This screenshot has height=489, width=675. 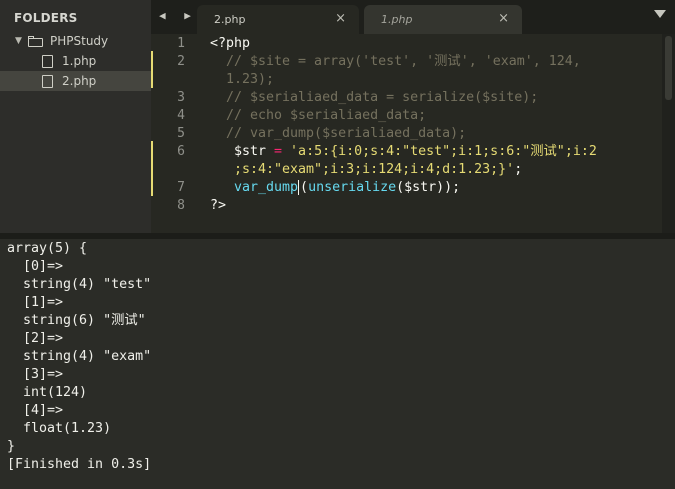 What do you see at coordinates (11, 446) in the screenshot?
I see `output-line: }` at bounding box center [11, 446].